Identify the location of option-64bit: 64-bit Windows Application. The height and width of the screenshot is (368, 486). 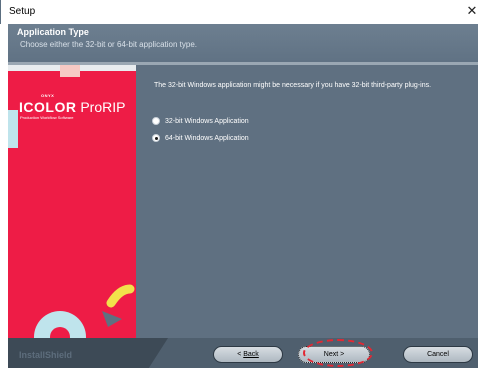
(200, 138).